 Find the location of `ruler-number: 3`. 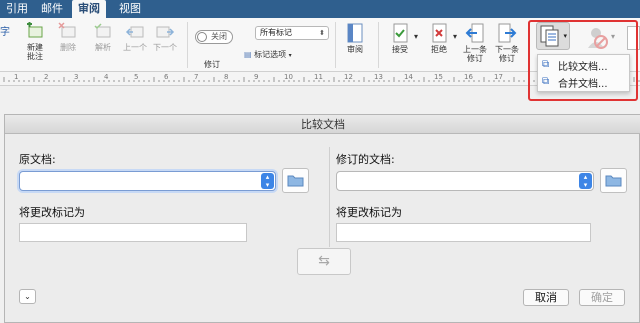

ruler-number: 3 is located at coordinates (76, 77).